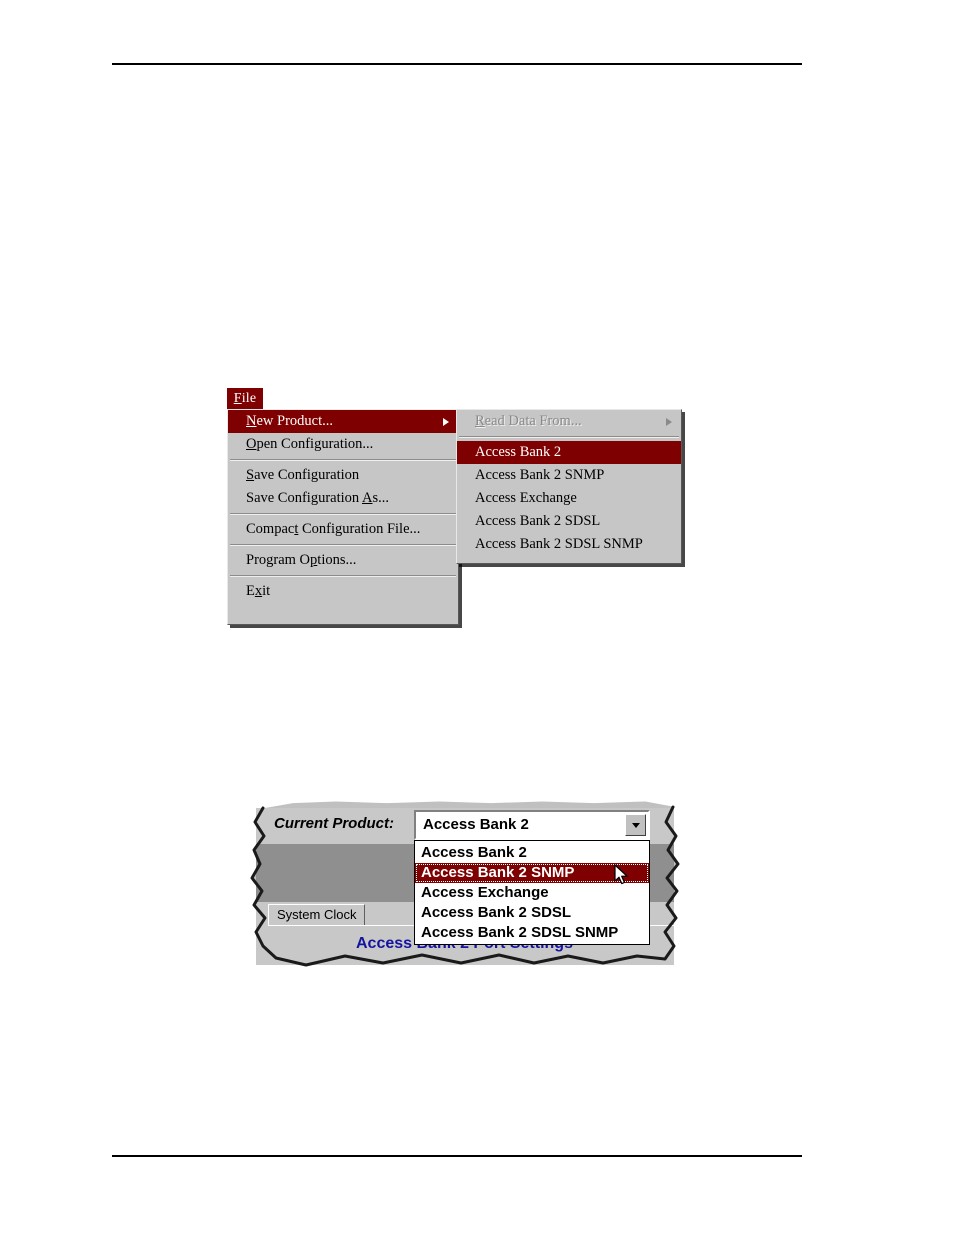  I want to click on dropdown-option-access-bank-2-snmp: Access Bank 2 SNMP, so click(532, 873).